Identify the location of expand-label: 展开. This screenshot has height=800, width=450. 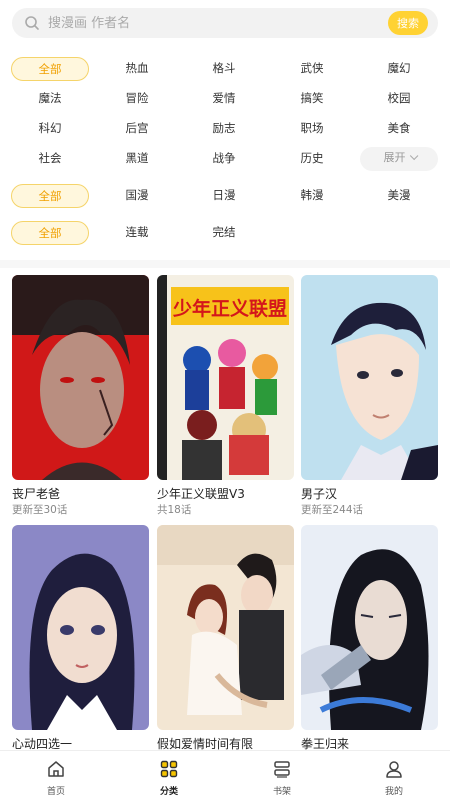
(394, 157).